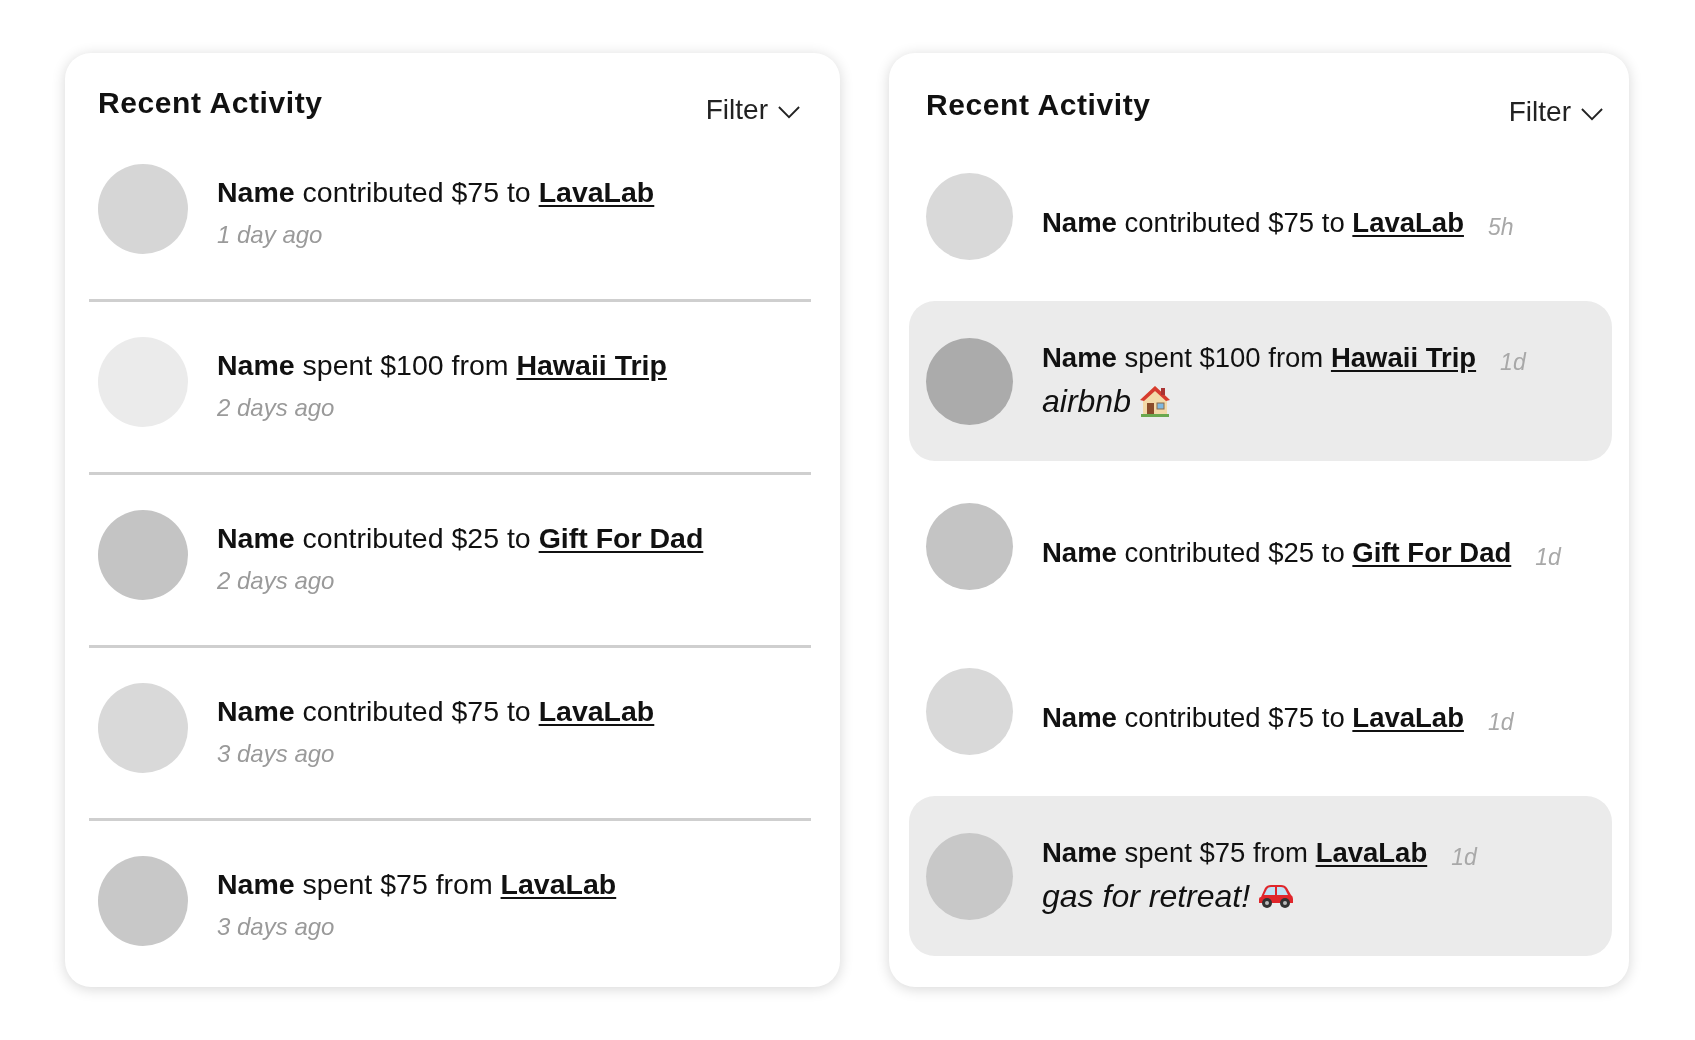 The image size is (1695, 1040). Describe the element at coordinates (1154, 401) in the screenshot. I see `house-icon` at that location.